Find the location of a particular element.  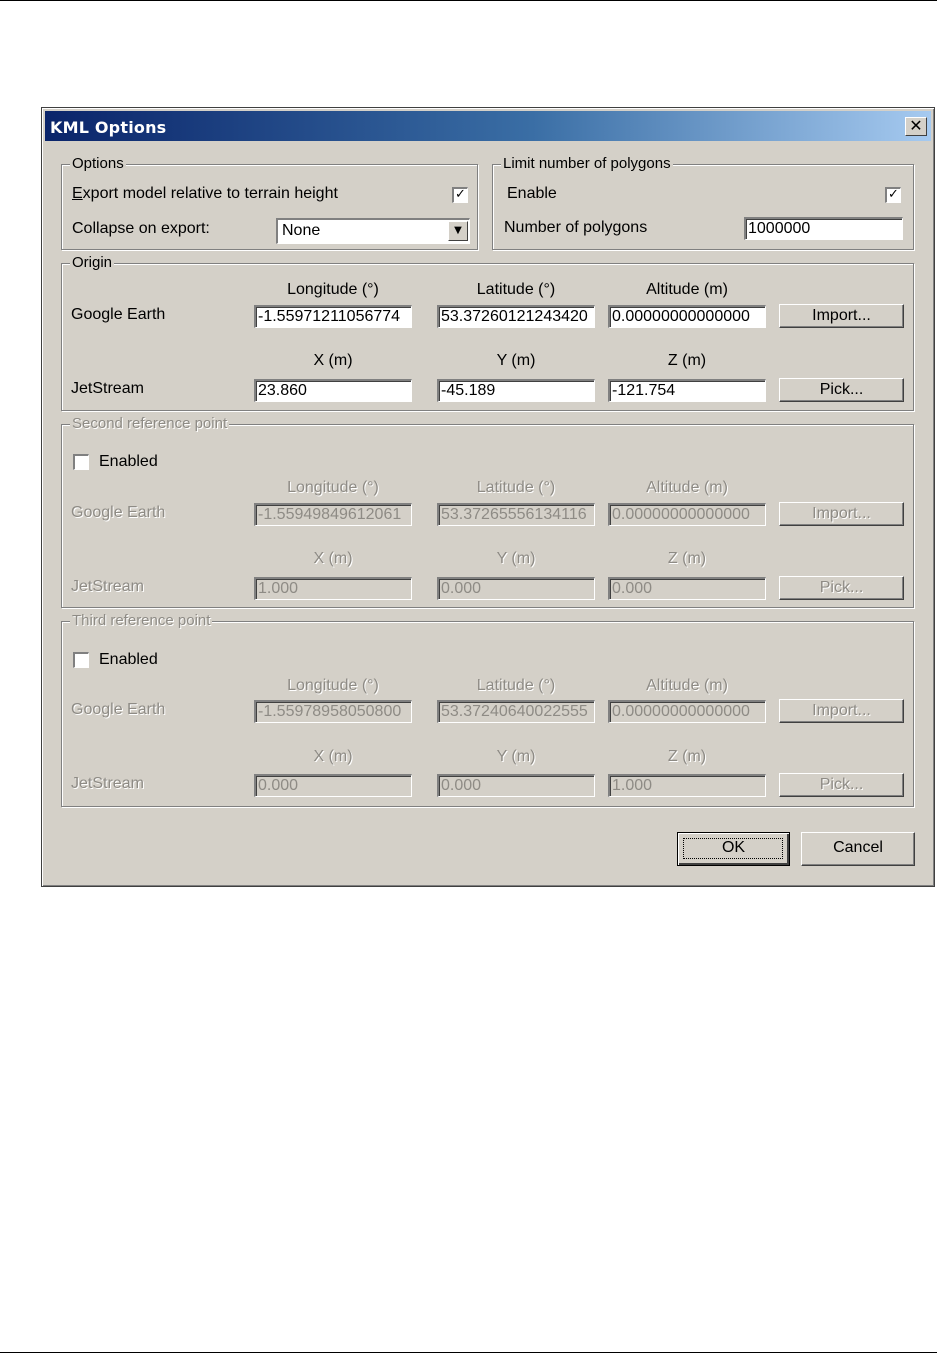

page-bottom-rule is located at coordinates (468, 1352).